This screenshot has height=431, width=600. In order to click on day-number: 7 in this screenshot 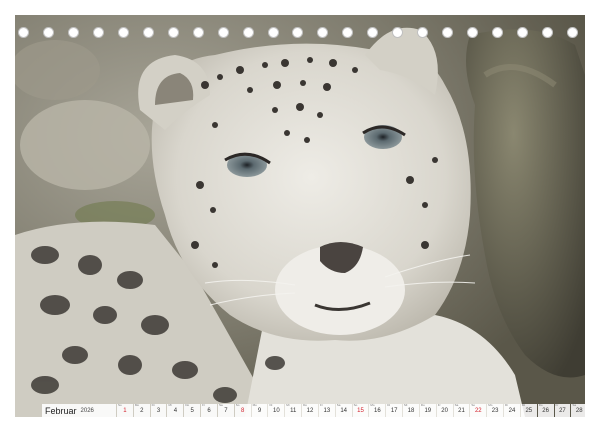, I will do `click(226, 411)`.